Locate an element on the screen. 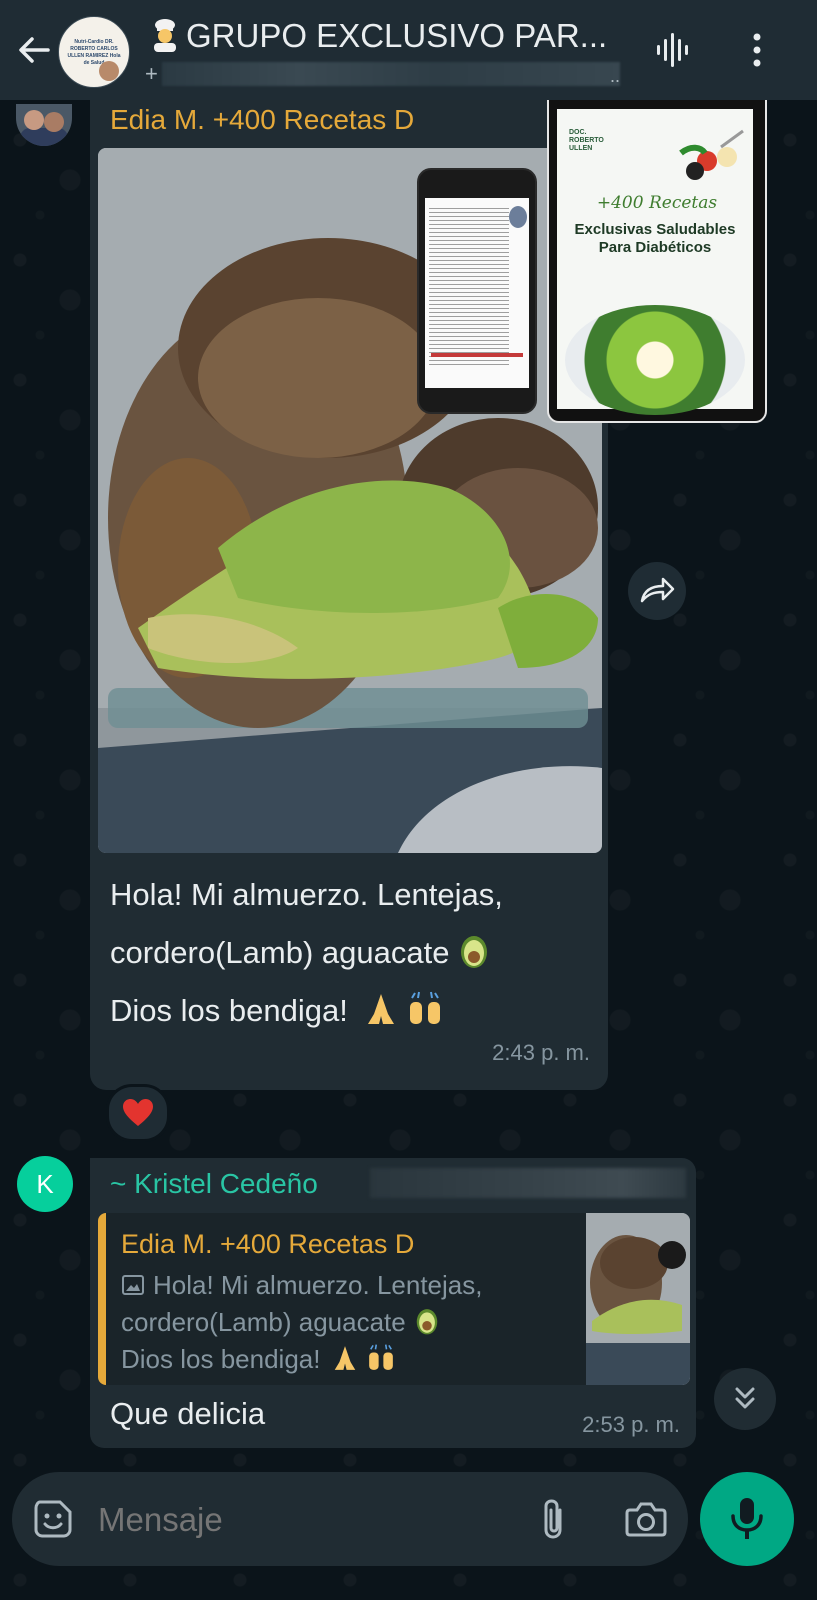  mic-button is located at coordinates (747, 1519).